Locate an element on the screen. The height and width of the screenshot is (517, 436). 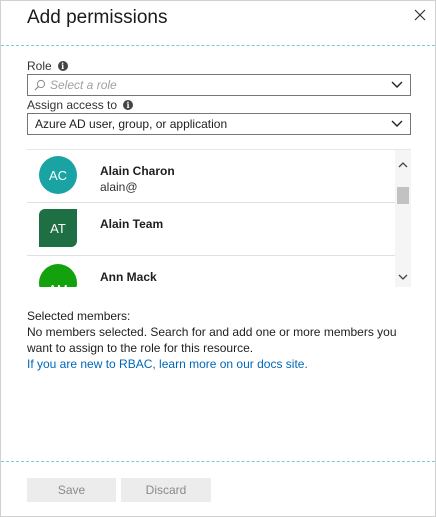
list-scrollbar is located at coordinates (403, 218).